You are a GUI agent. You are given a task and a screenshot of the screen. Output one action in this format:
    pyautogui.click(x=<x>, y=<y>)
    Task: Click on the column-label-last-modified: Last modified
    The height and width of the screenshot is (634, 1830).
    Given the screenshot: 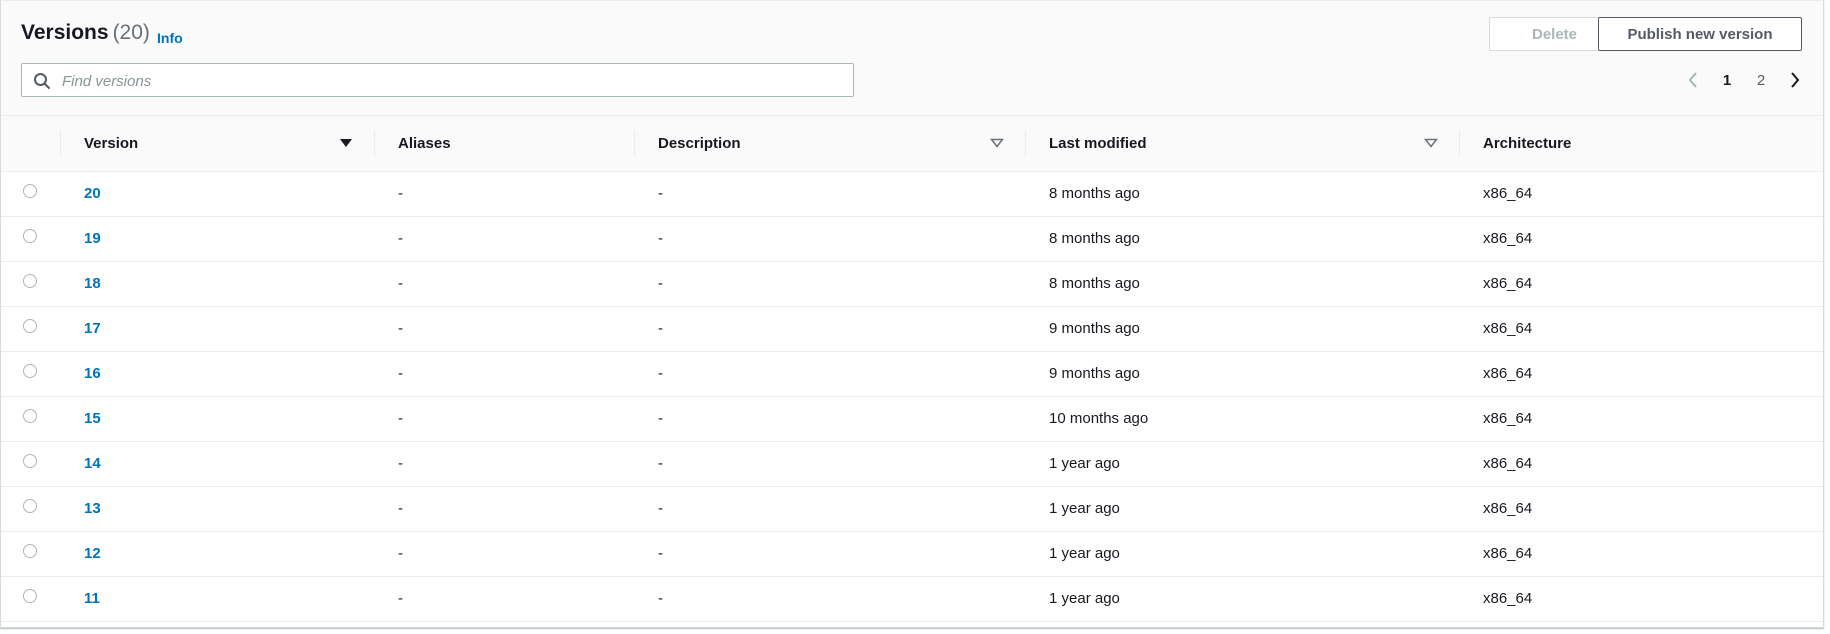 What is the action you would take?
    pyautogui.click(x=1098, y=143)
    